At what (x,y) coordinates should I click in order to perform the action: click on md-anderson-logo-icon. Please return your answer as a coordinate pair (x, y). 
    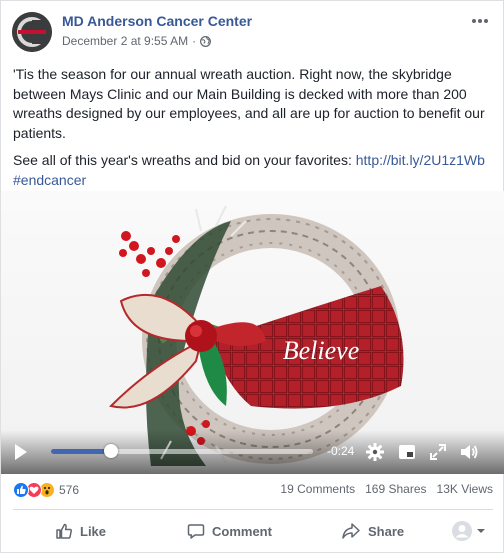
    Looking at the image, I should click on (32, 32).